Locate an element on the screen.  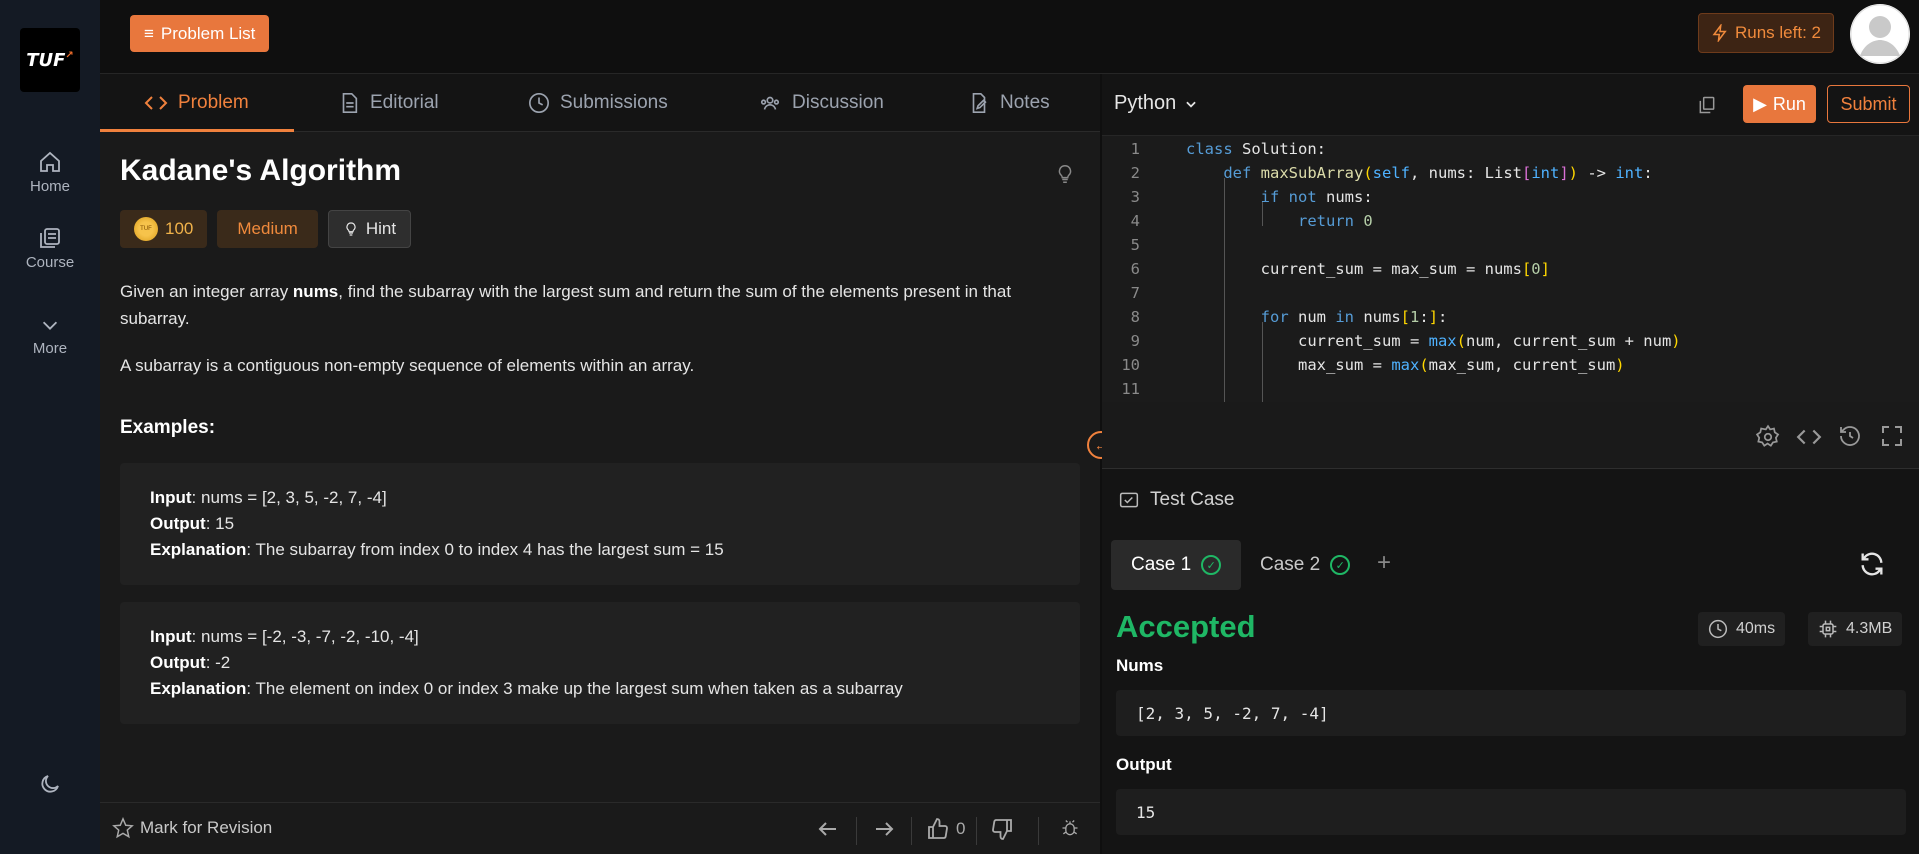
fullscreen-button is located at coordinates (1892, 438).